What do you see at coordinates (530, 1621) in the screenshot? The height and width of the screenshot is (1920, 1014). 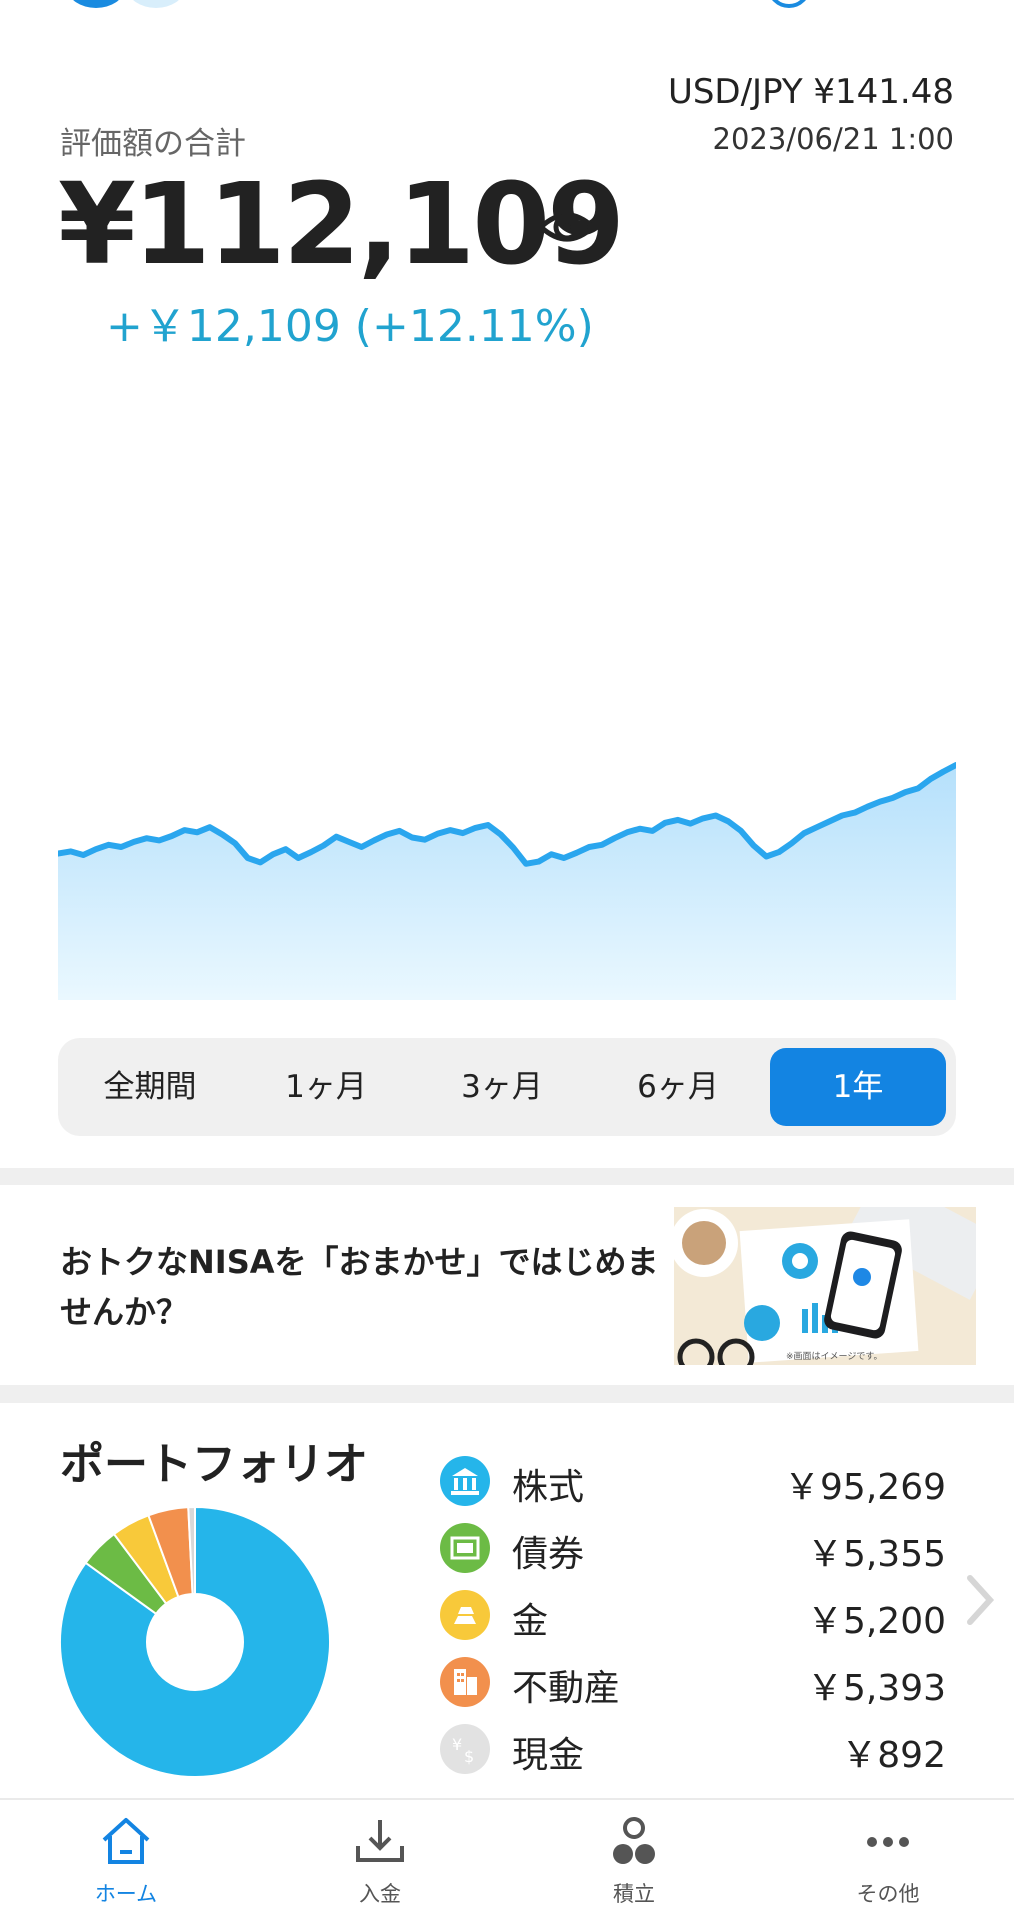 I see `asset-name: 金` at bounding box center [530, 1621].